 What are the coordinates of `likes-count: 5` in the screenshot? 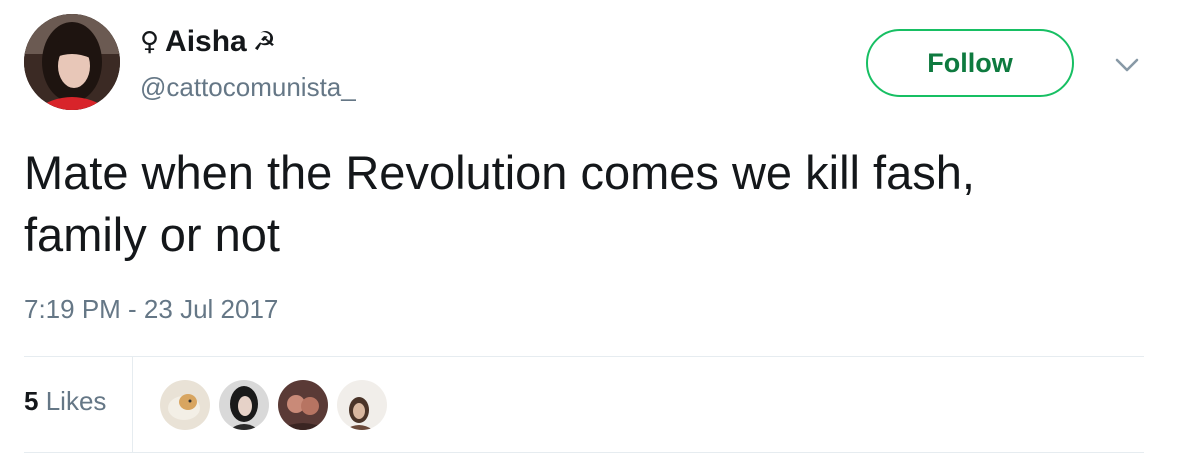 It's located at (31, 401).